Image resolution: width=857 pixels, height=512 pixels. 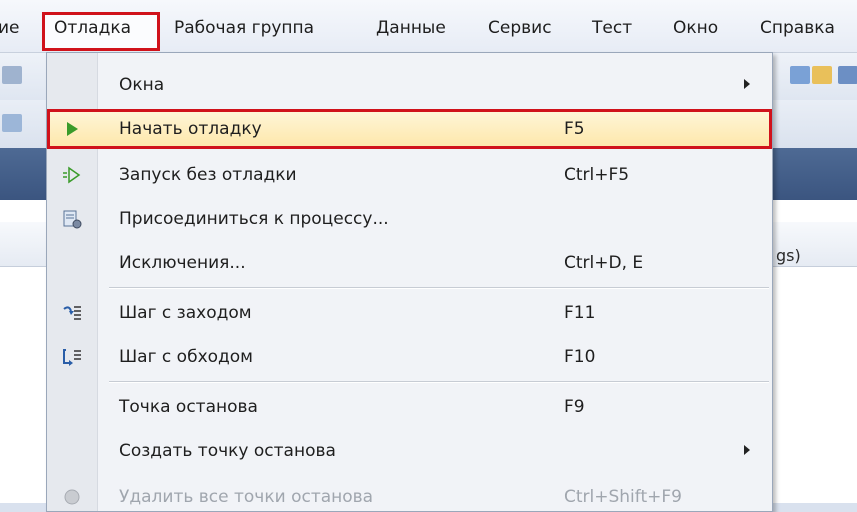 What do you see at coordinates (227, 451) in the screenshot?
I see `menu-item-label: Создать точку останова` at bounding box center [227, 451].